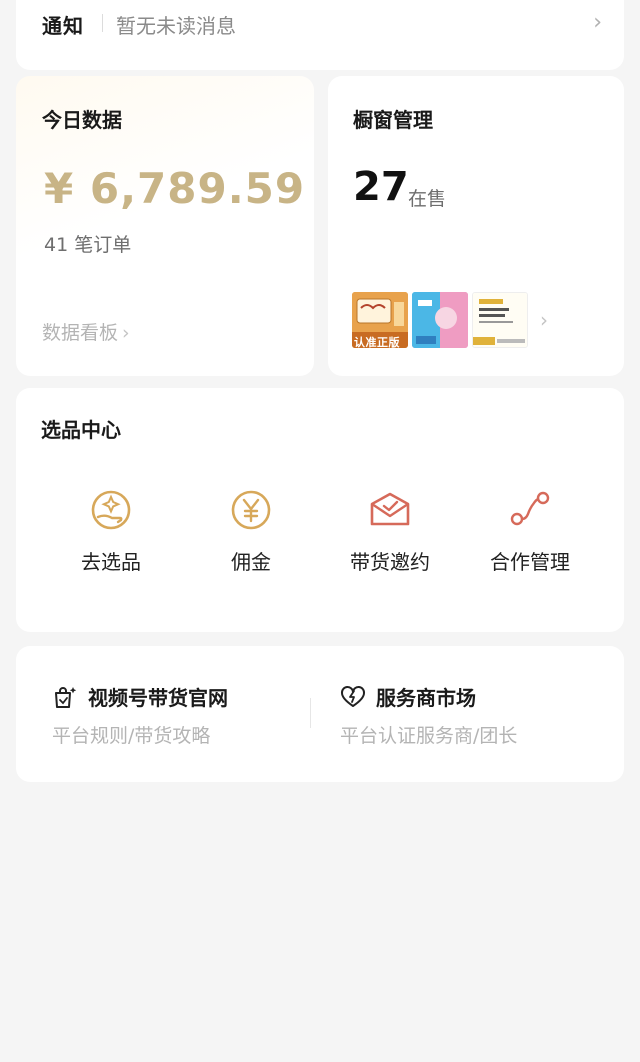  I want to click on shopping-bag-sparkle-icon, so click(66, 697).